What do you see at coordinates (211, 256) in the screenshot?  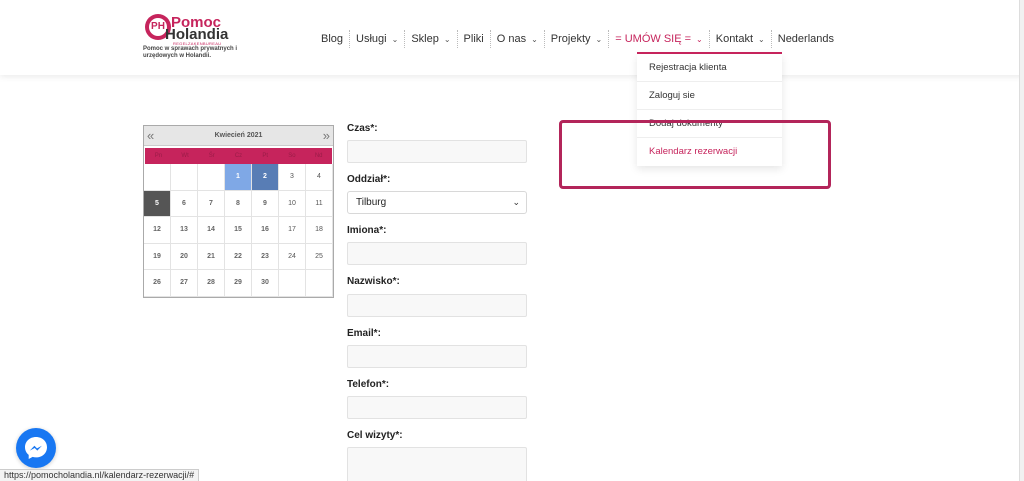 I see `calendar-day: 21` at bounding box center [211, 256].